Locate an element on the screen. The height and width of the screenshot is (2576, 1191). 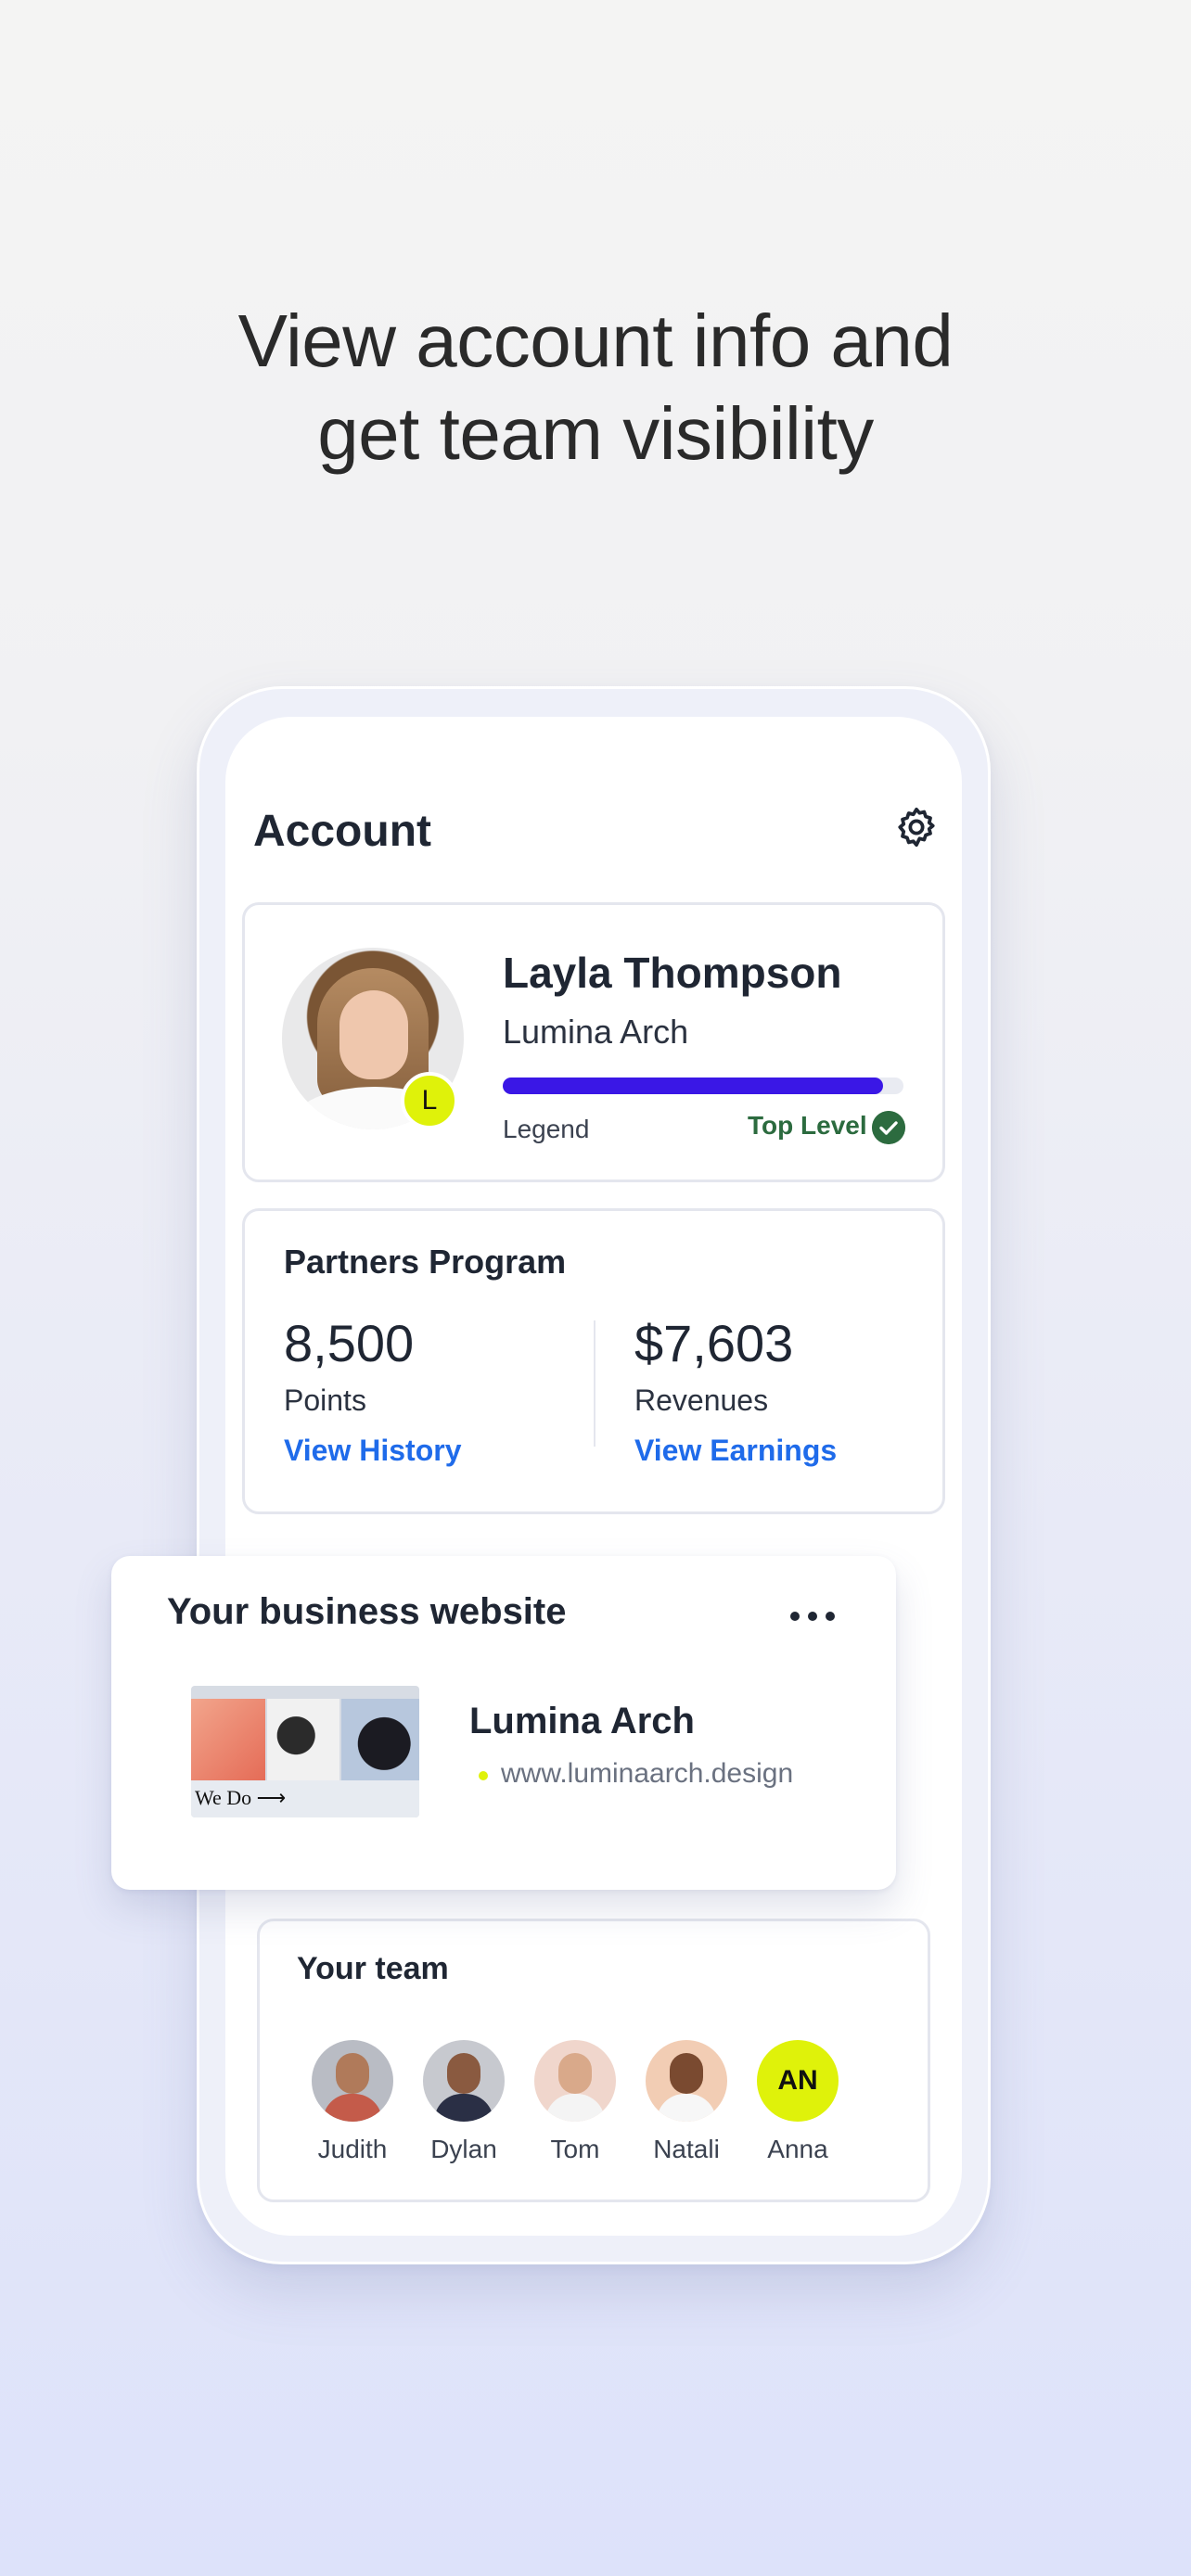
level-progress-bar is located at coordinates (703, 1086).